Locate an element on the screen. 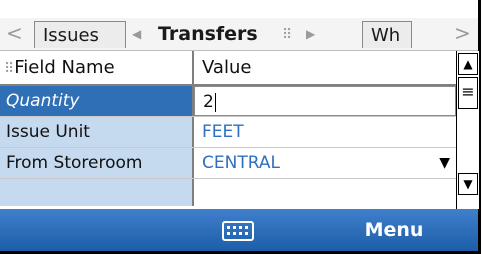  from-storeroom-select: CENTRAL ▼ is located at coordinates (325, 163).